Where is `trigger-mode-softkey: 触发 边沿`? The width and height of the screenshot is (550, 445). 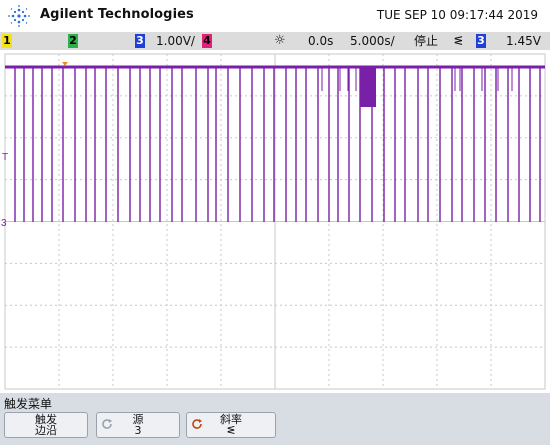 trigger-mode-softkey: 触发 边沿 is located at coordinates (46, 425).